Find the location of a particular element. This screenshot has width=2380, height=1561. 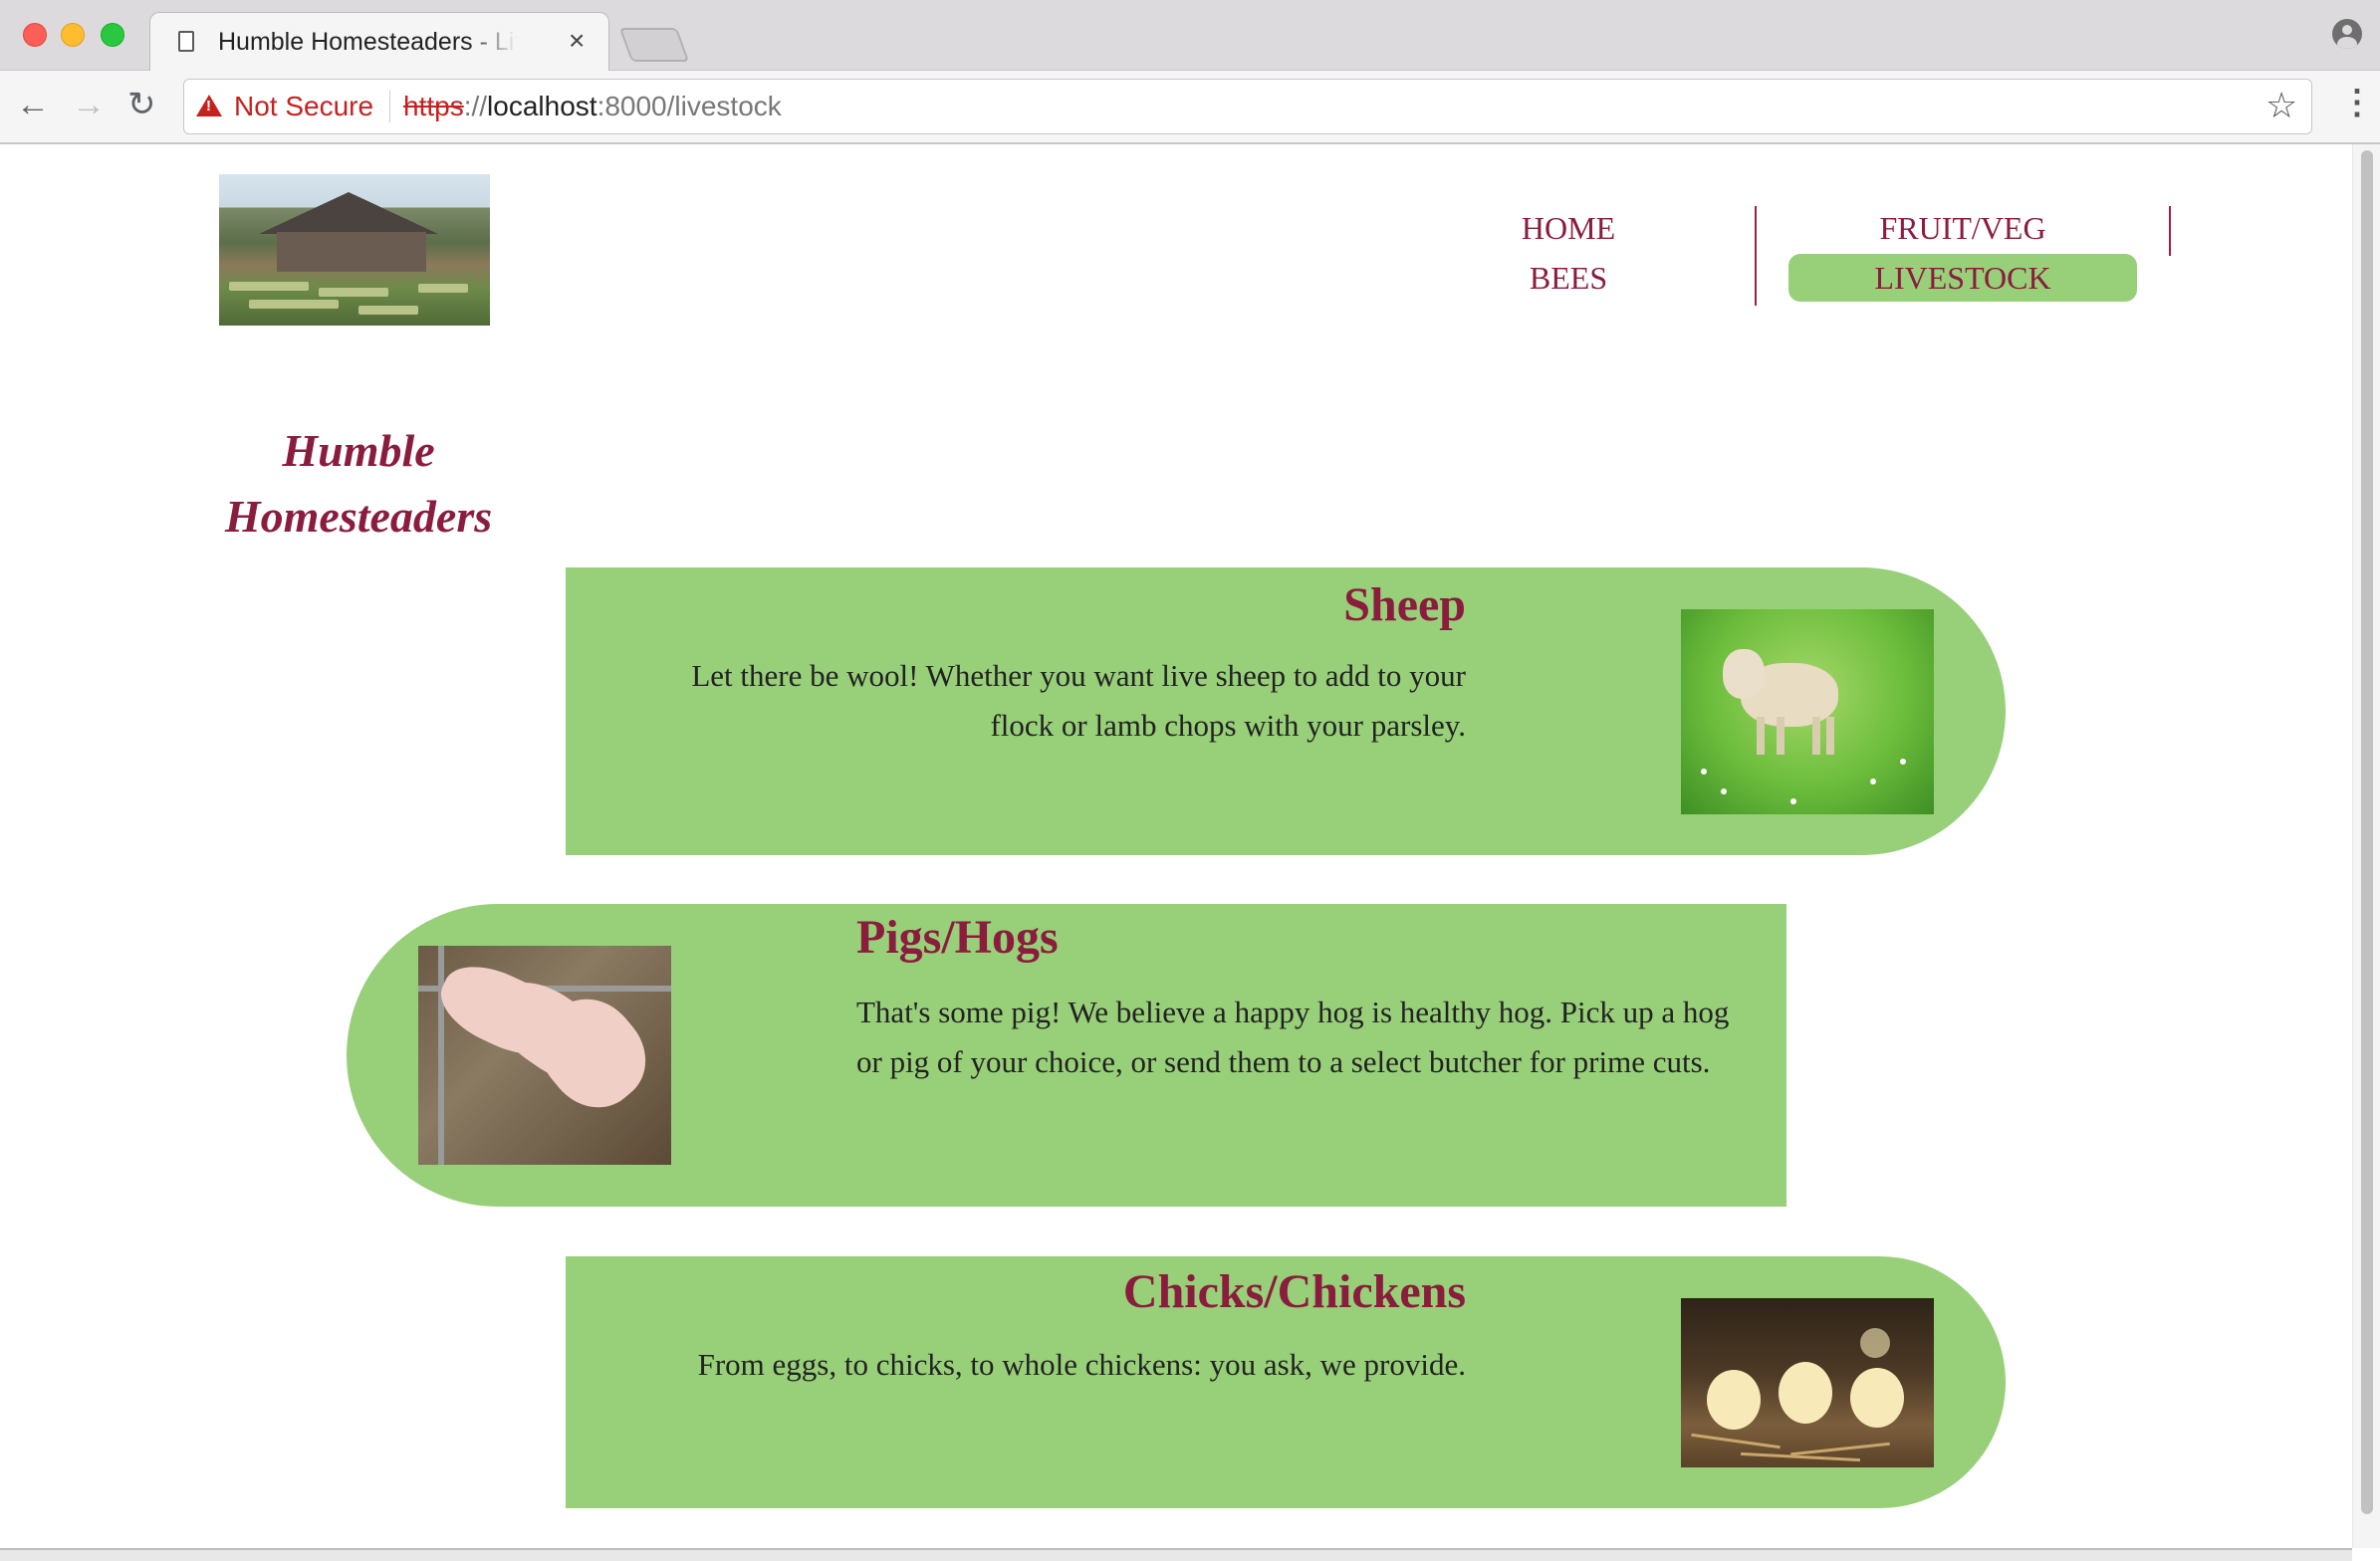

scrollbar-thumb is located at coordinates (2367, 832).